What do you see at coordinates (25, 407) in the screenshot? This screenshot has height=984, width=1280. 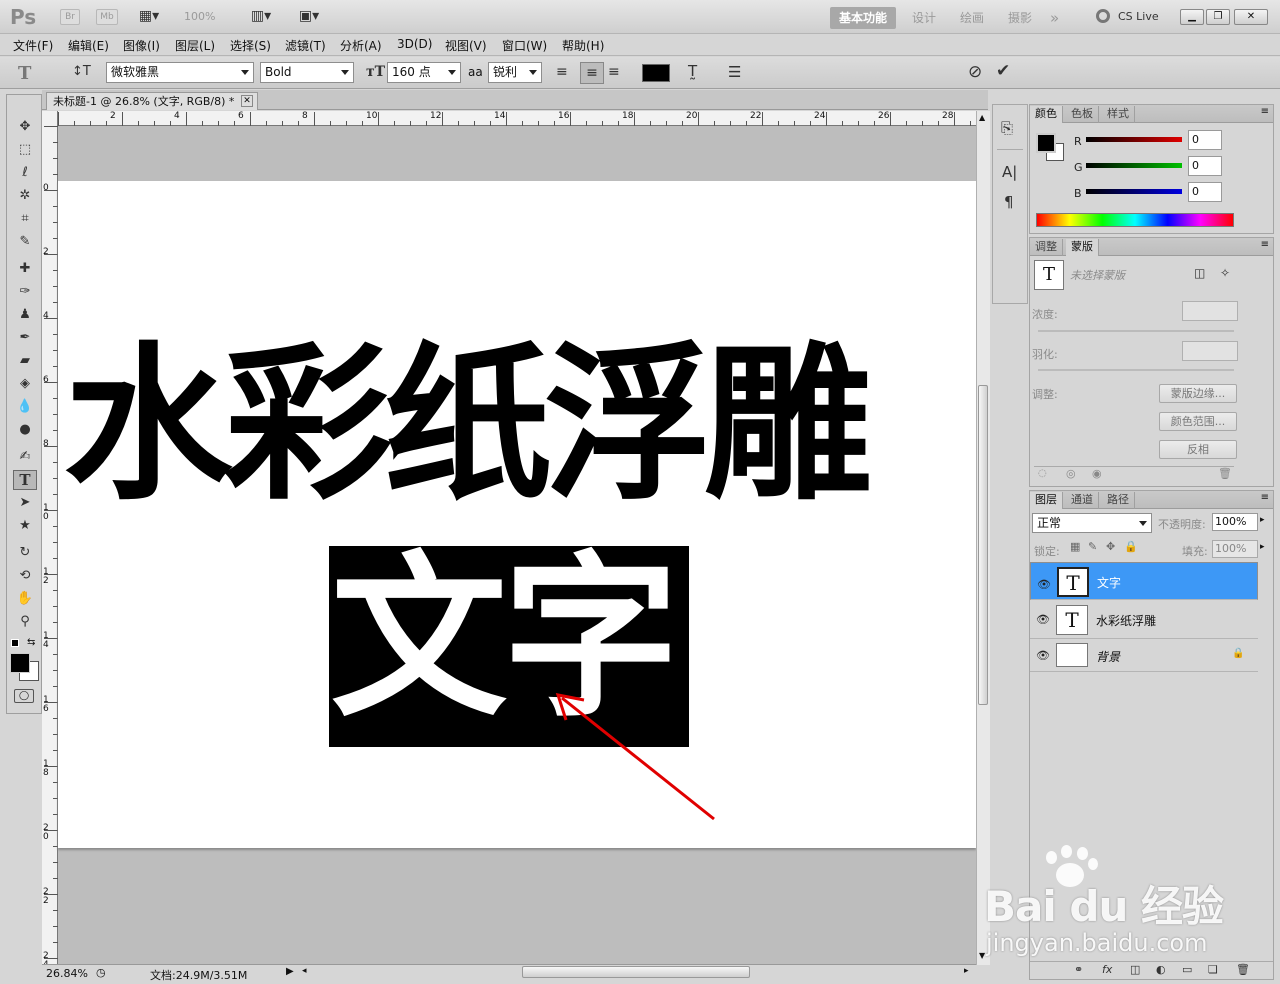 I see `blur-tool-icon: 💧` at bounding box center [25, 407].